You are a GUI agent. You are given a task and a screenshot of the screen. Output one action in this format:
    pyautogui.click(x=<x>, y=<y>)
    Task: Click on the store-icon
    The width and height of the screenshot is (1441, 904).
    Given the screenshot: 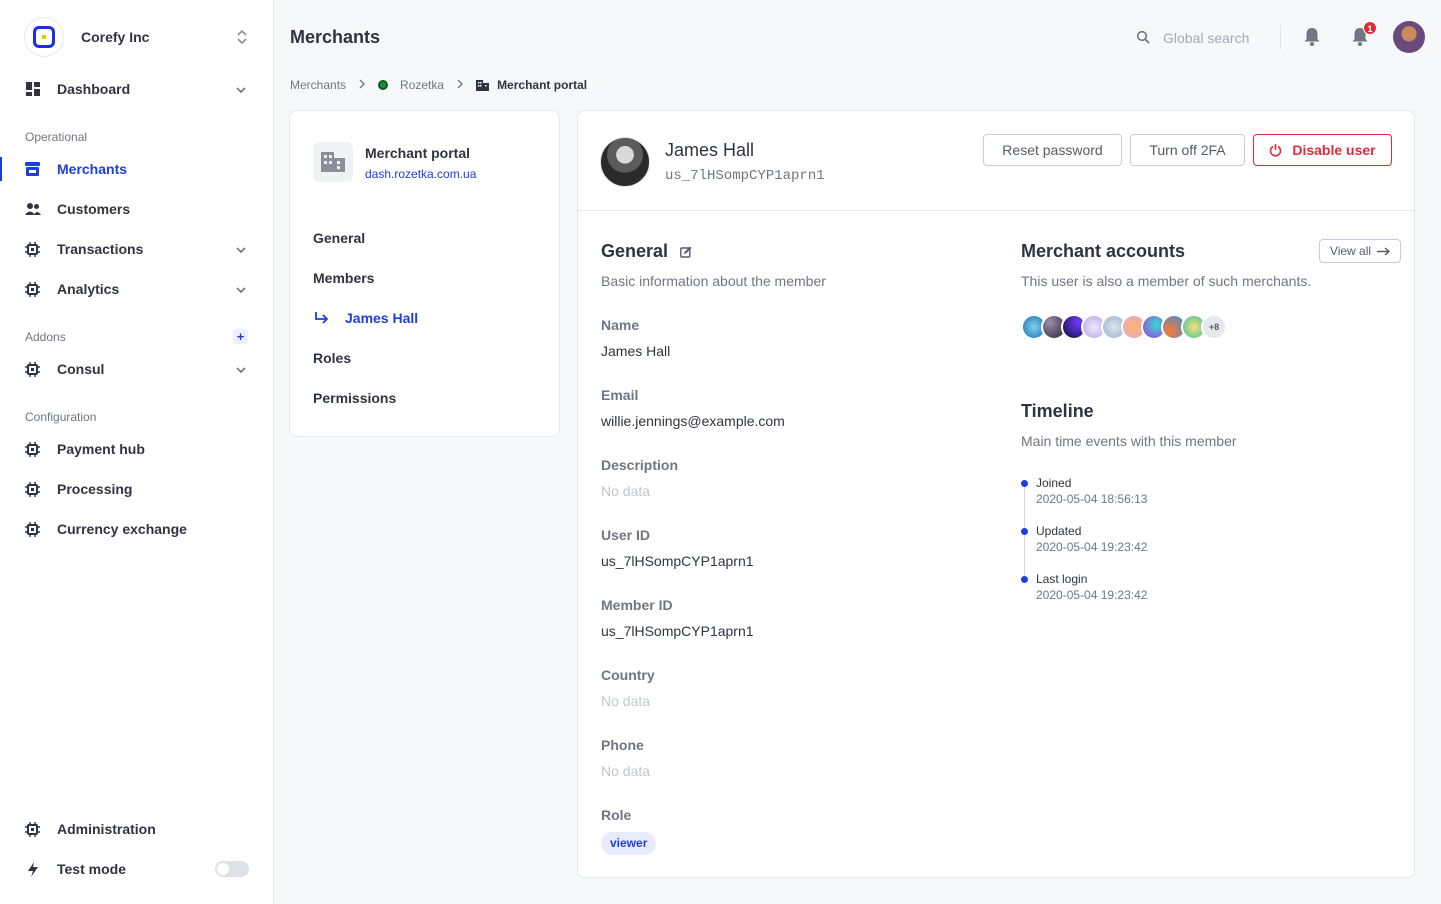 What is the action you would take?
    pyautogui.click(x=32, y=169)
    